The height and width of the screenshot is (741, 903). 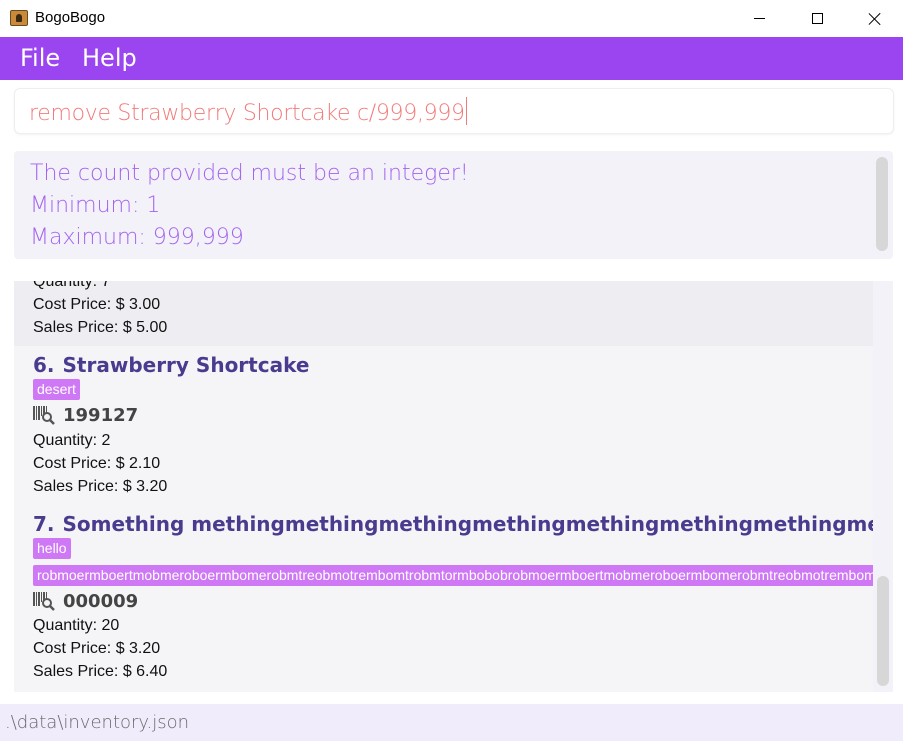 What do you see at coordinates (466, 111) in the screenshot?
I see `text-caret` at bounding box center [466, 111].